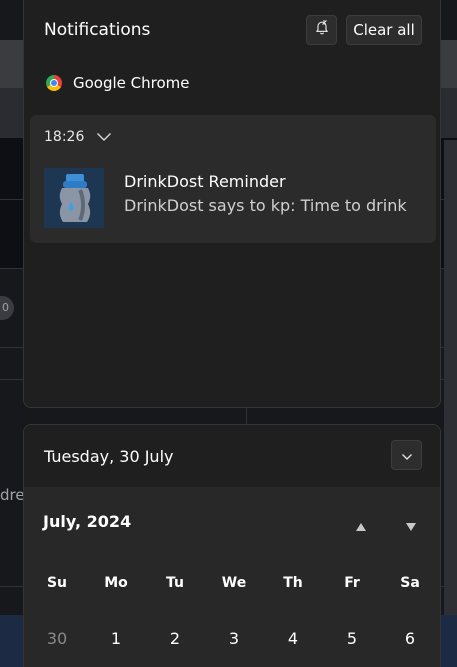 The height and width of the screenshot is (667, 457). I want to click on notifications-title: Notifications, so click(97, 30).